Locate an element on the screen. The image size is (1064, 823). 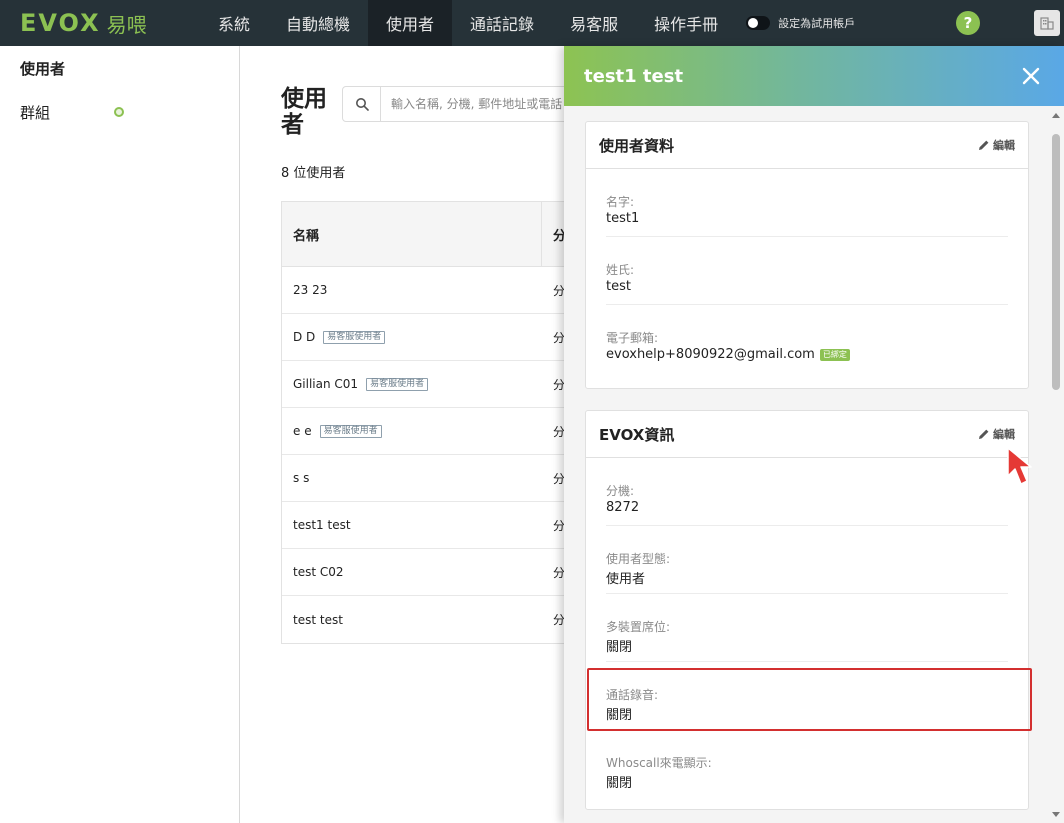
user-count: 8 位使用者 is located at coordinates (313, 173).